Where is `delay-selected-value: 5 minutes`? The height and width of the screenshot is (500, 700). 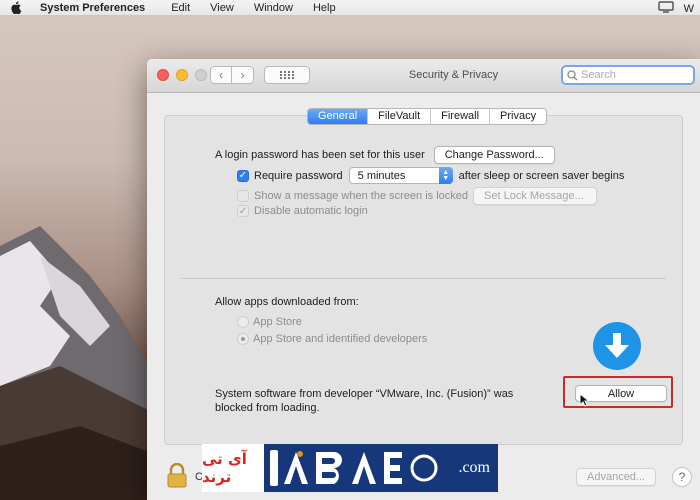
delay-selected-value: 5 minutes is located at coordinates (381, 175).